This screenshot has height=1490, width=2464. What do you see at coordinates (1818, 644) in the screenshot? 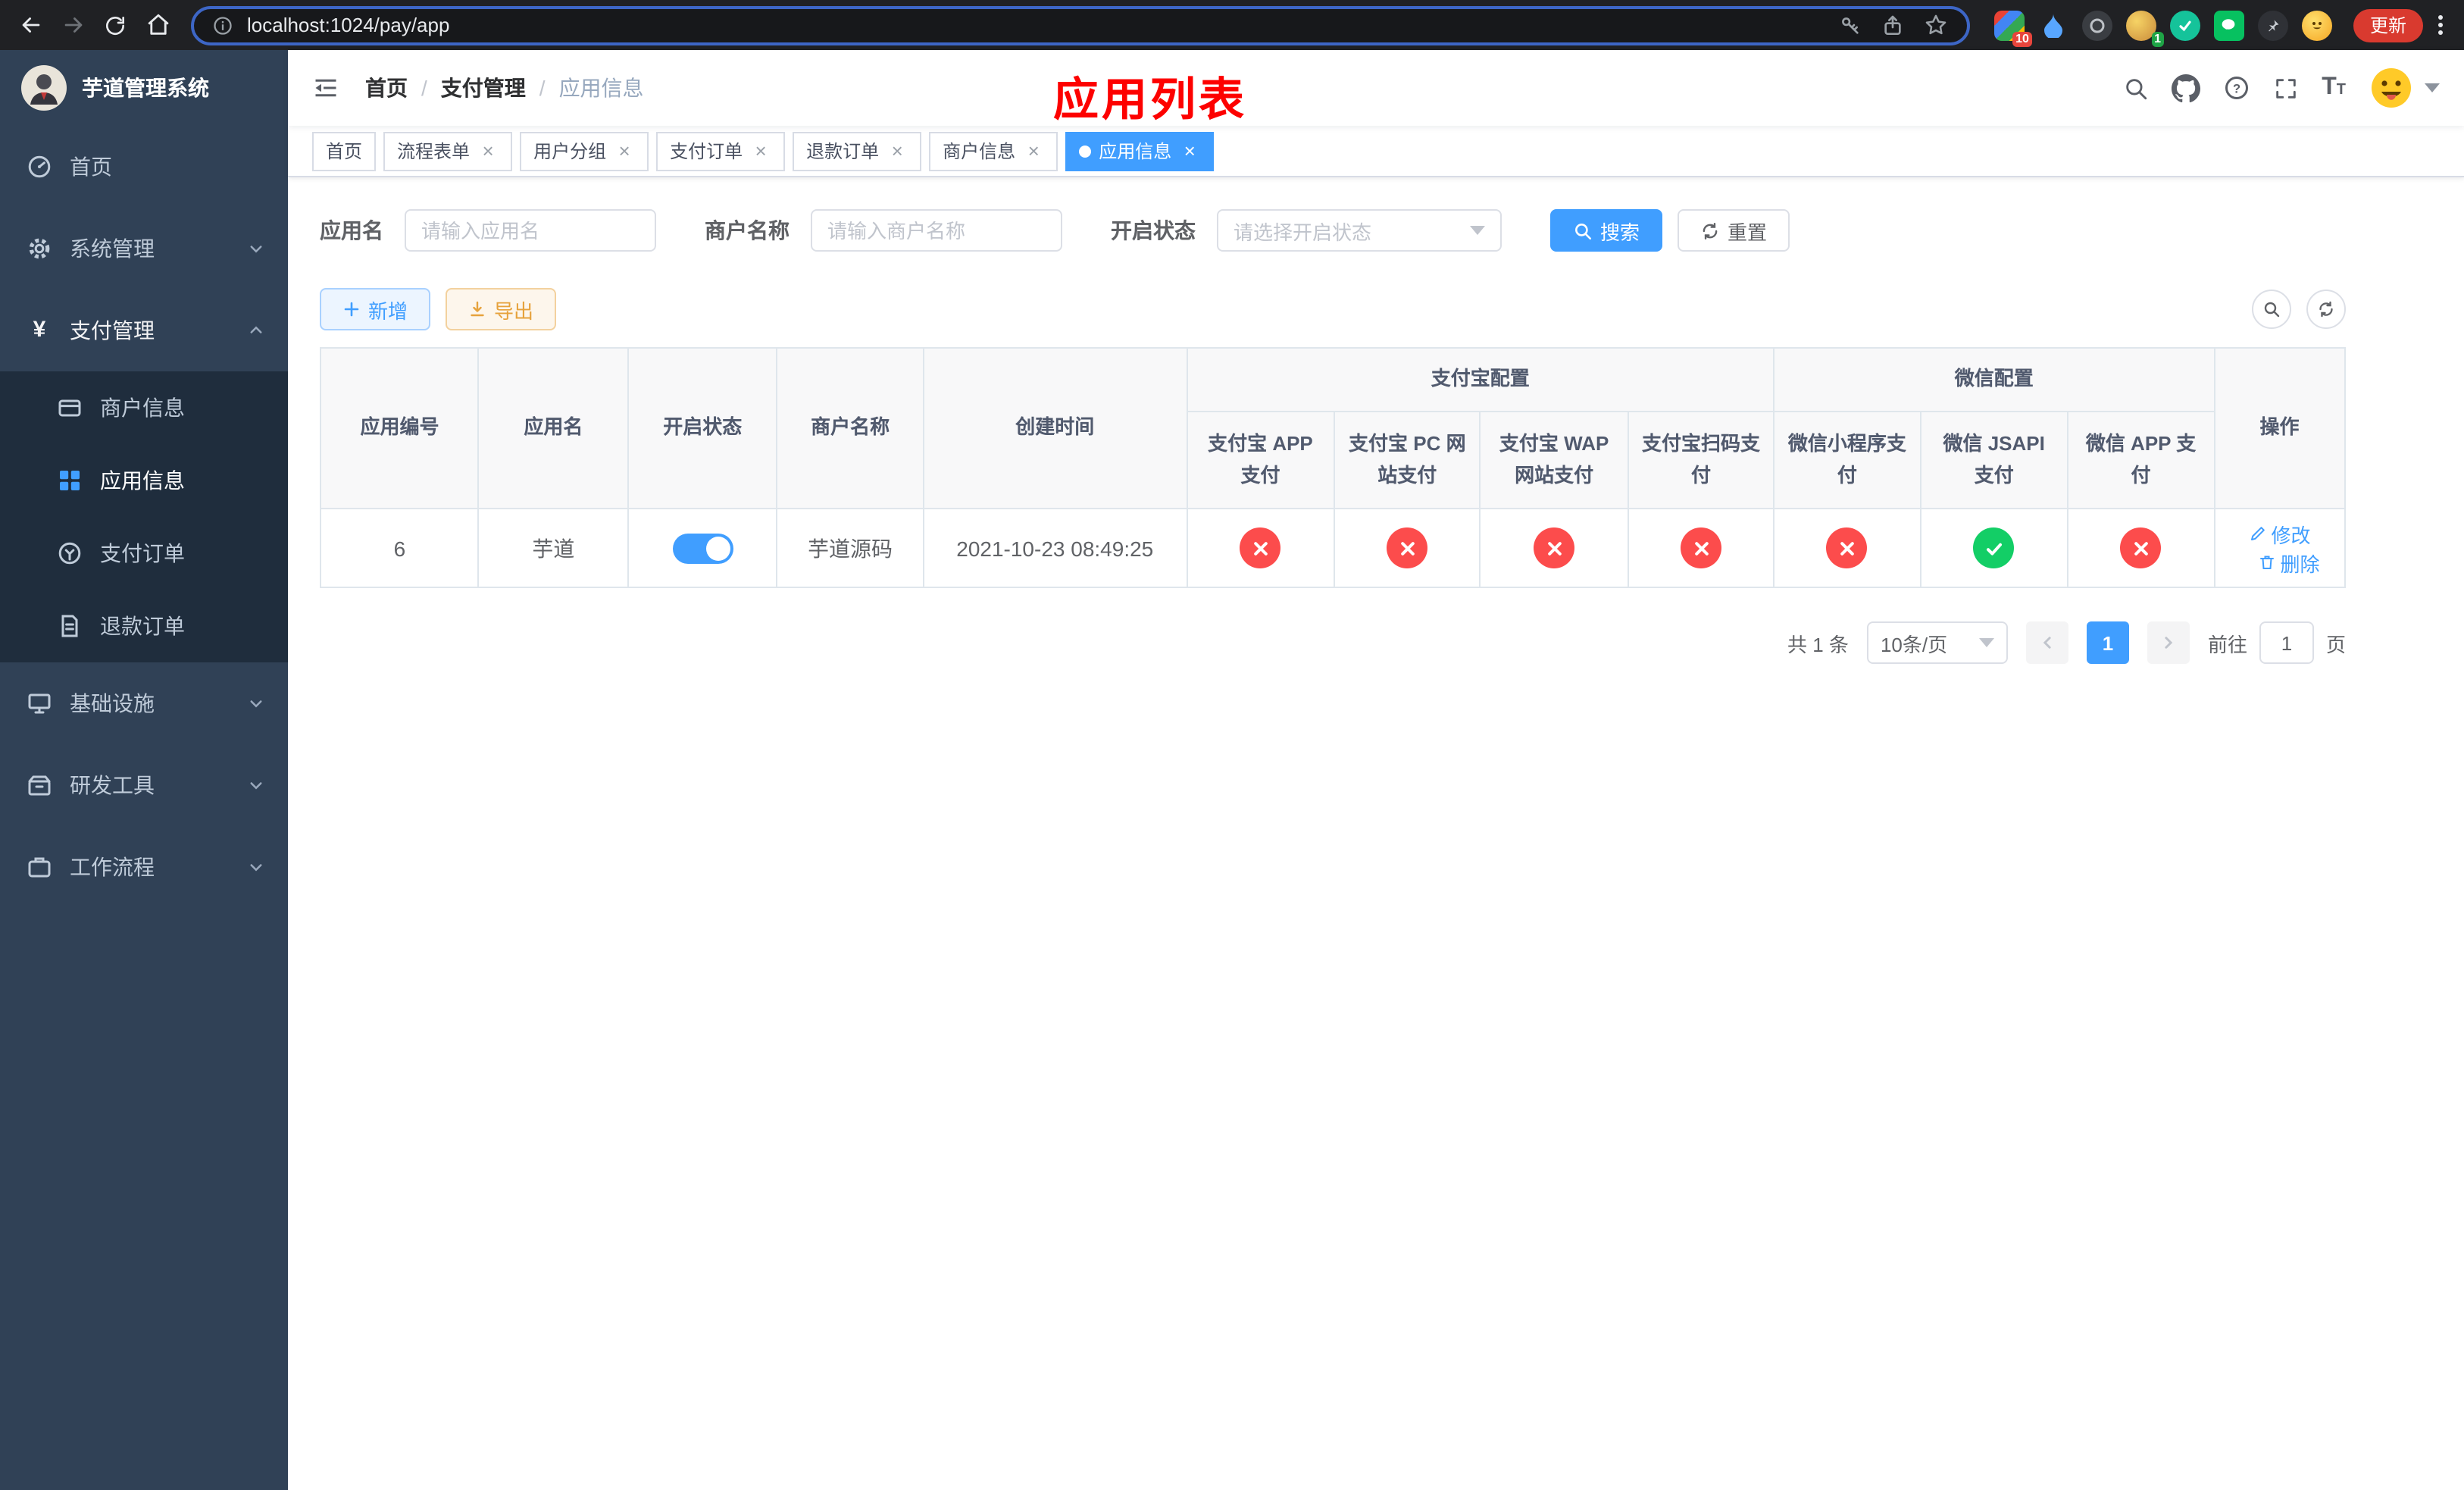
I see `total-count: 共 1 条` at bounding box center [1818, 644].